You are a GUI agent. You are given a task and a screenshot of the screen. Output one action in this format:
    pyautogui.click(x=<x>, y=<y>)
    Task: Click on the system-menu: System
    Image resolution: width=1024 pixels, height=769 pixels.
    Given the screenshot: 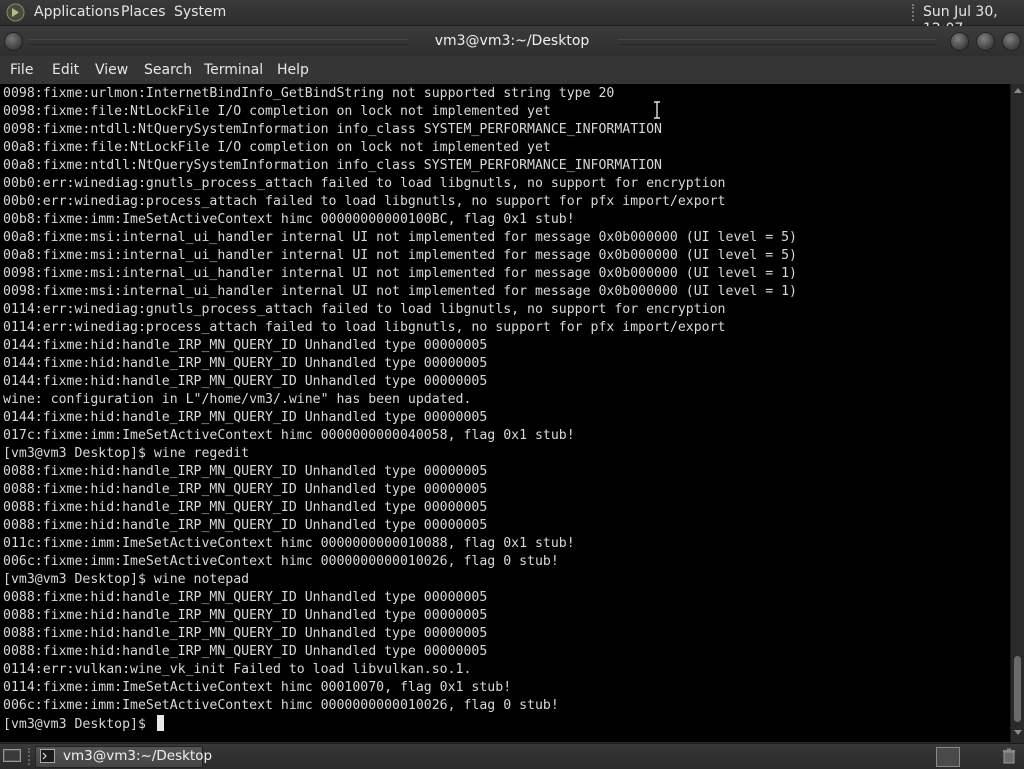 What is the action you would take?
    pyautogui.click(x=200, y=12)
    